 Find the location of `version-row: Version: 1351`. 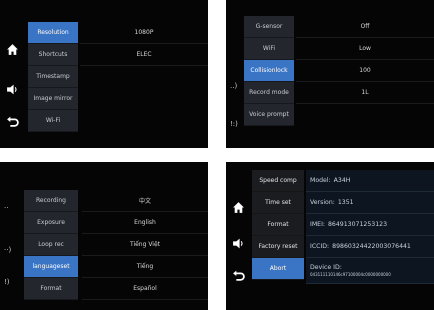

version-row: Version: 1351 is located at coordinates (370, 203).